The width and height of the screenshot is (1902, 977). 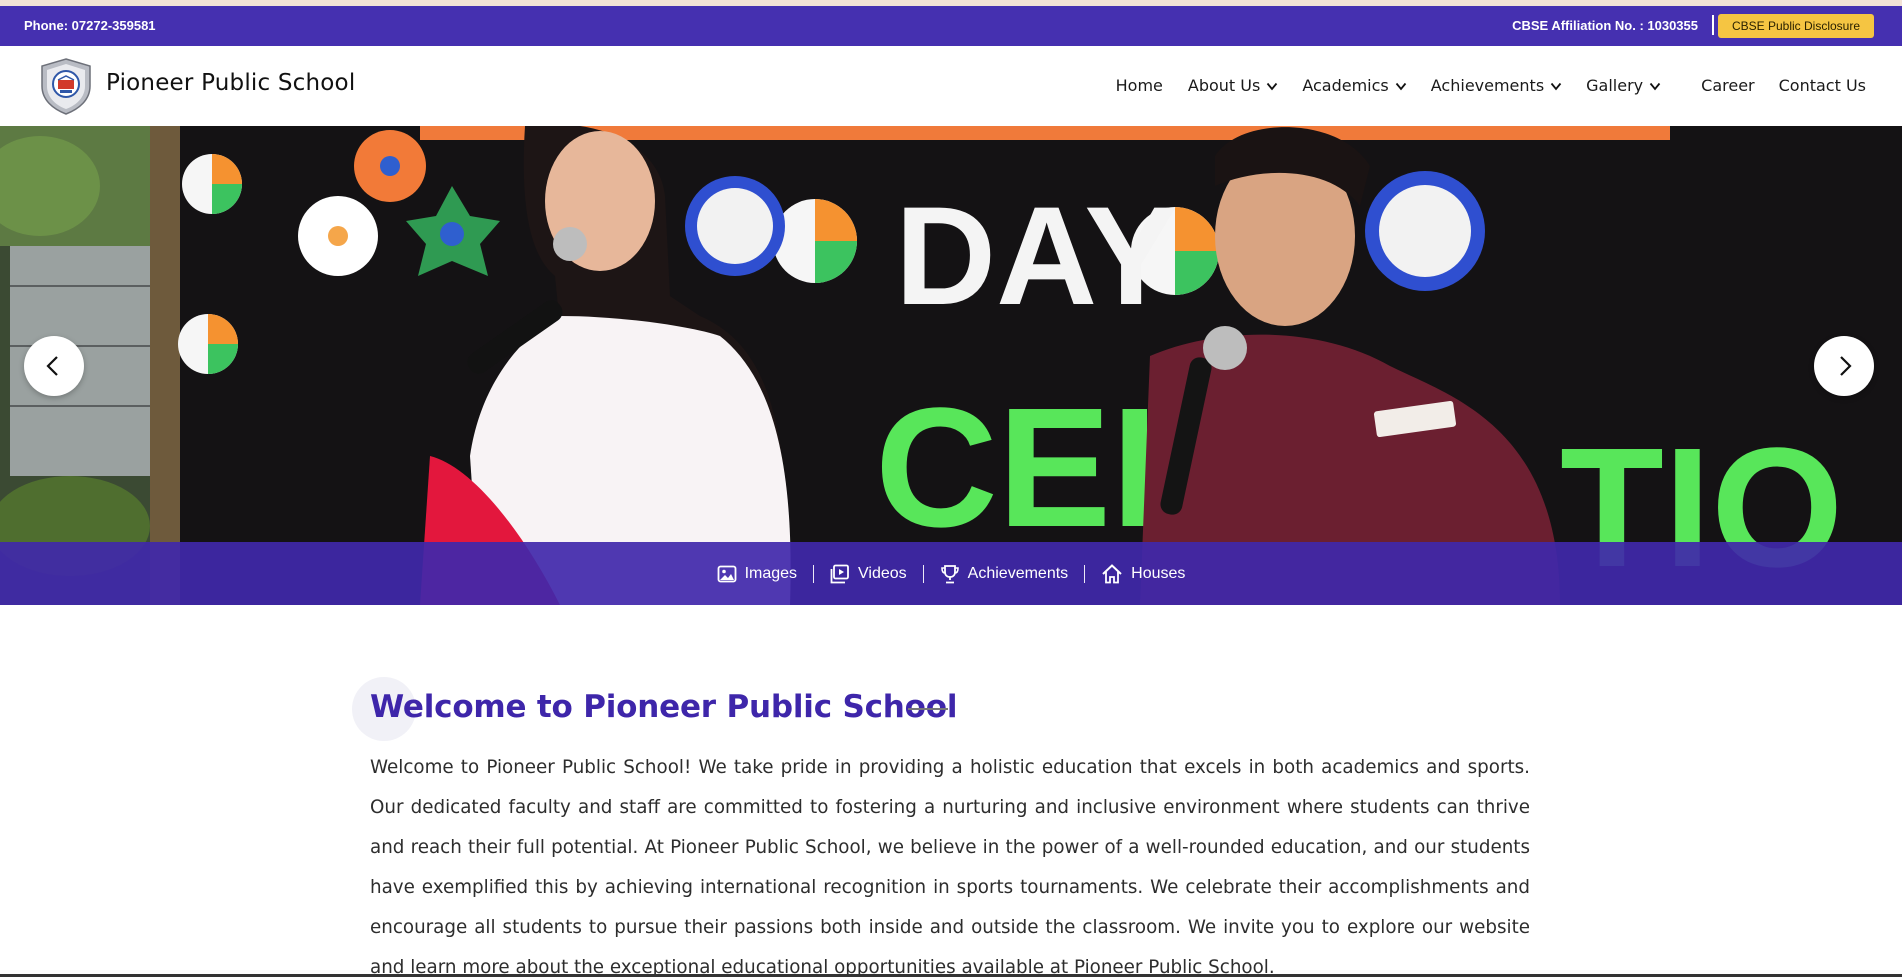 I want to click on chevron-left-icon, so click(x=52, y=366).